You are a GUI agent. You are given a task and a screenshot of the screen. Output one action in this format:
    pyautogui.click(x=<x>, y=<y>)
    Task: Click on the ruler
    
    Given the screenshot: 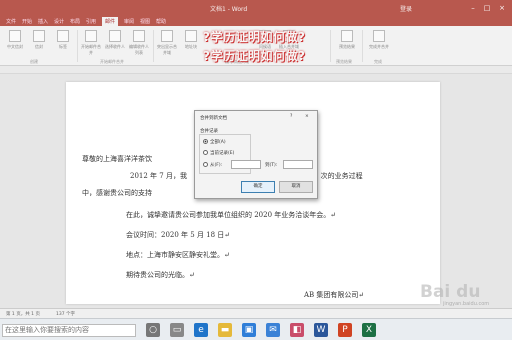 What is the action you would take?
    pyautogui.click(x=256, y=70)
    